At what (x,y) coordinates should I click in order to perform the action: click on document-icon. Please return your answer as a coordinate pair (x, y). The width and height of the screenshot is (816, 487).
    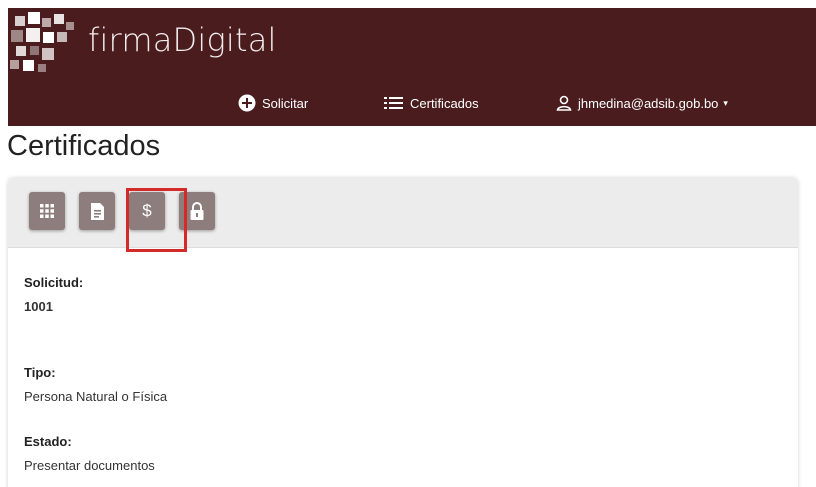
    Looking at the image, I should click on (97, 211).